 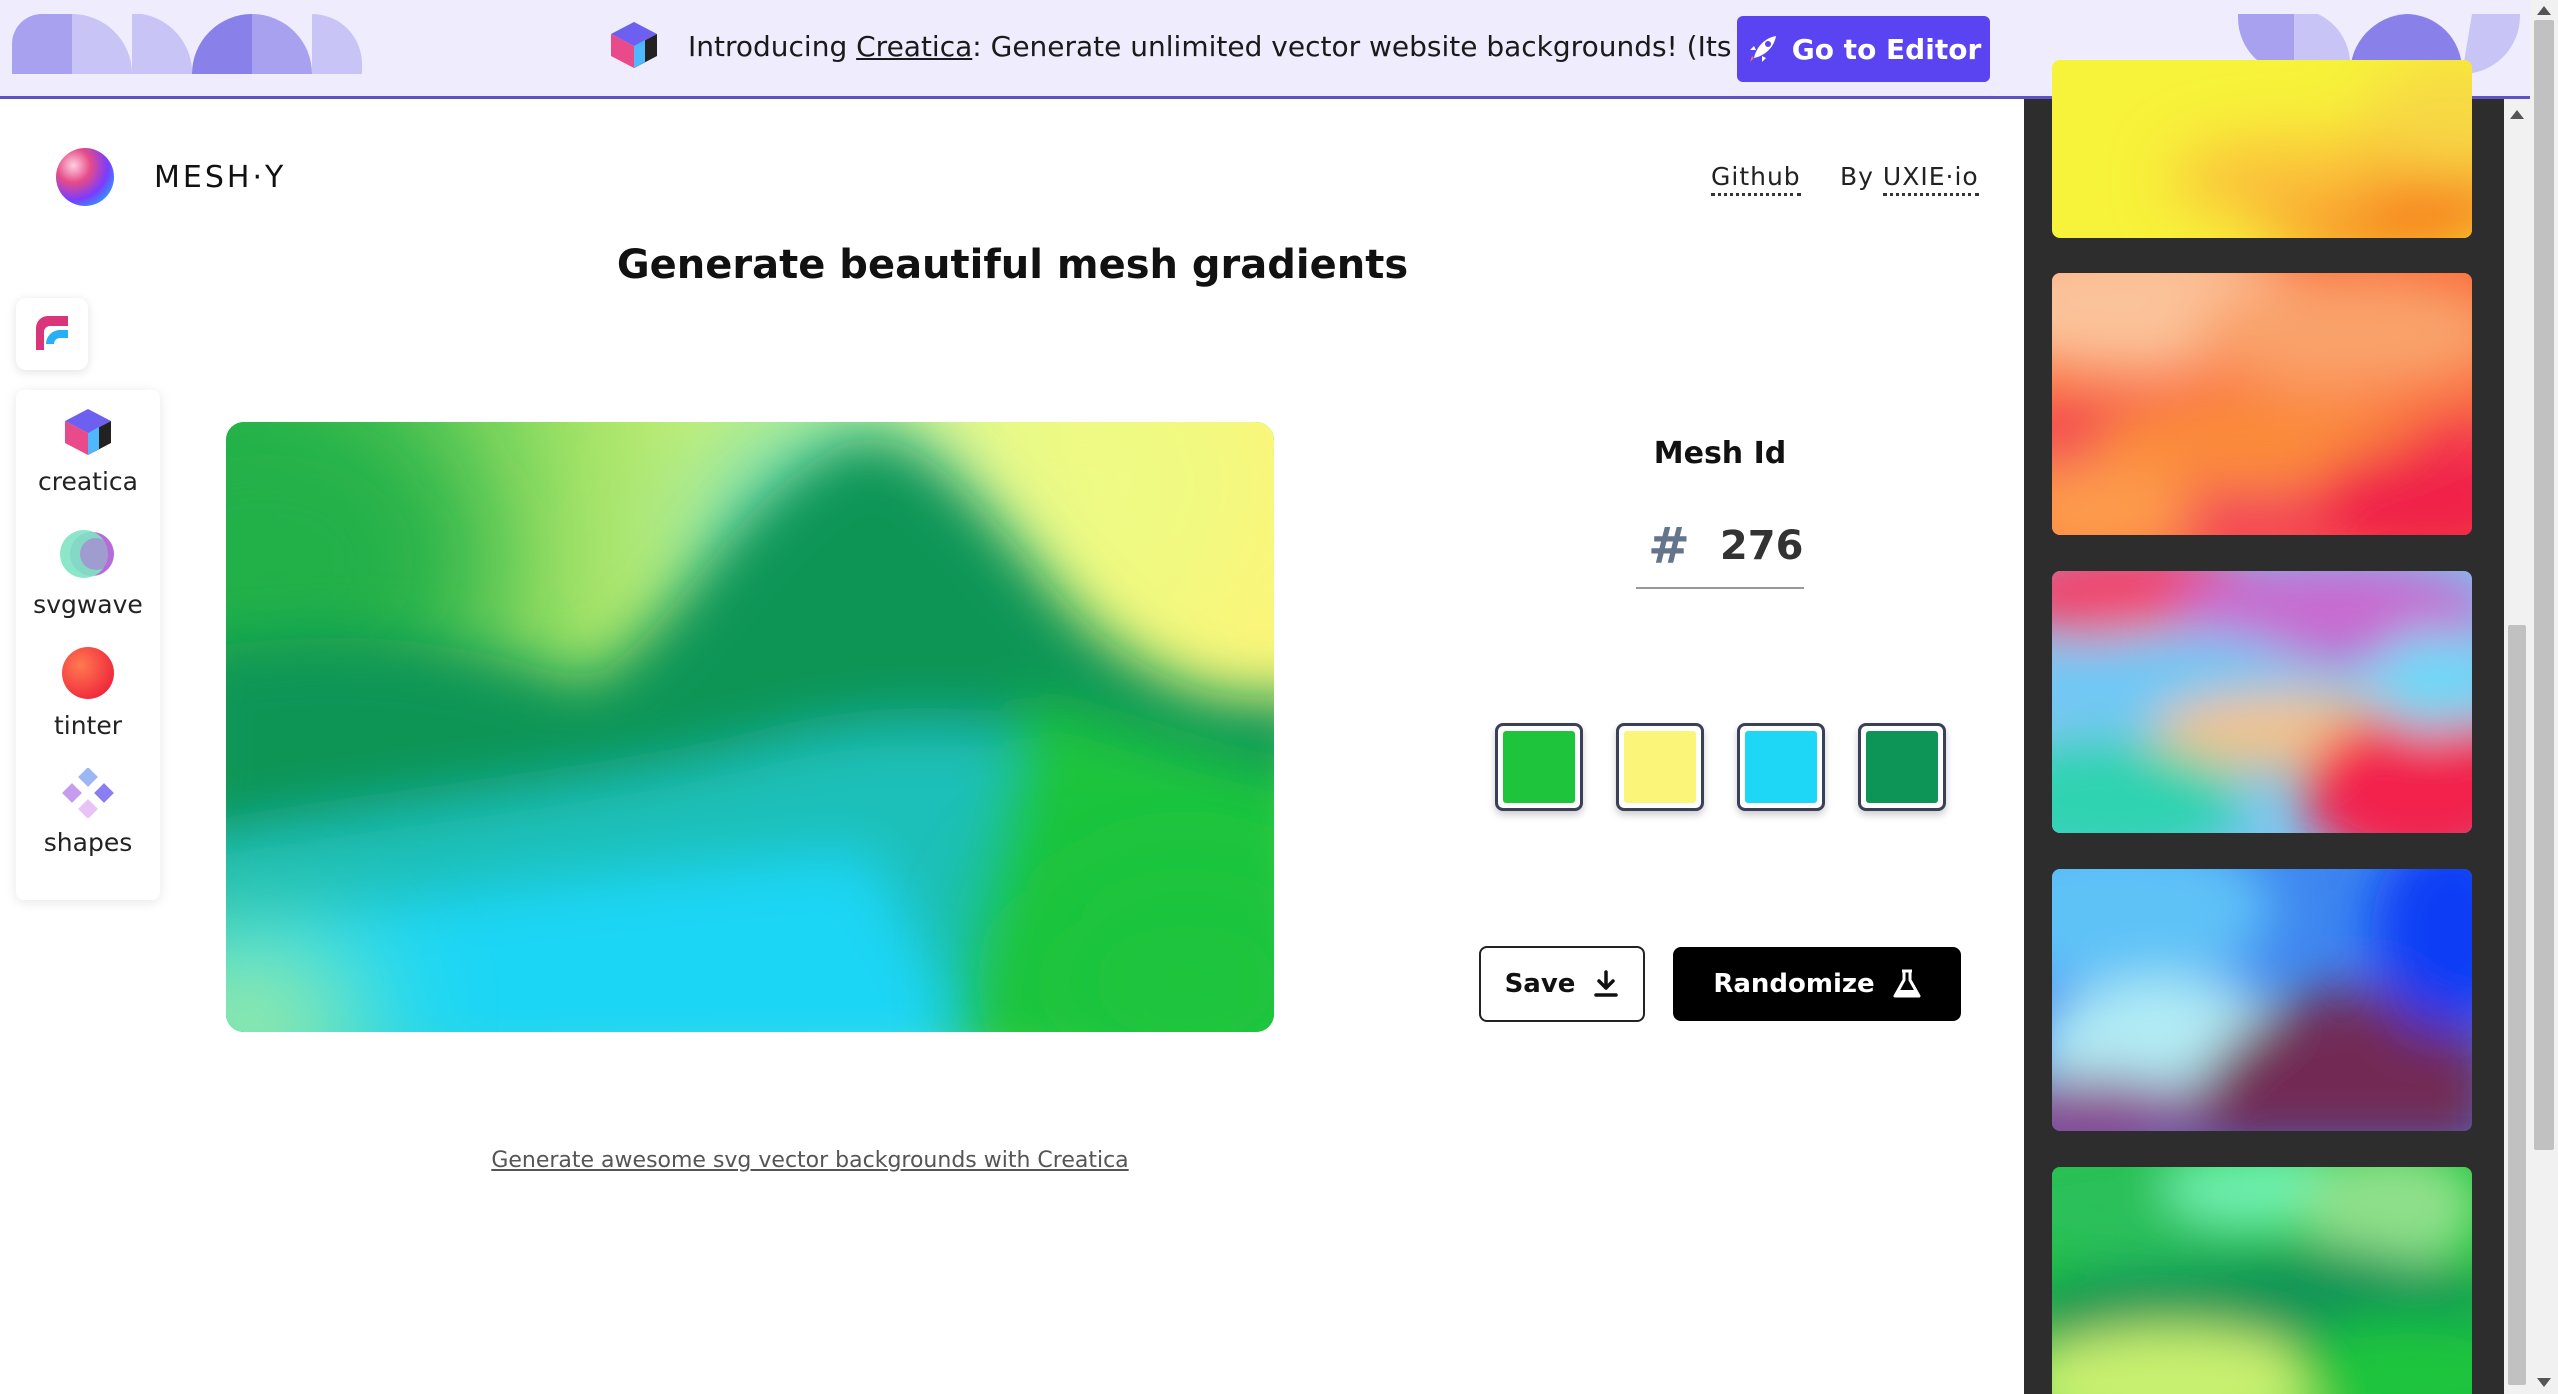 I want to click on banner-decoration-left, so click(x=187, y=44).